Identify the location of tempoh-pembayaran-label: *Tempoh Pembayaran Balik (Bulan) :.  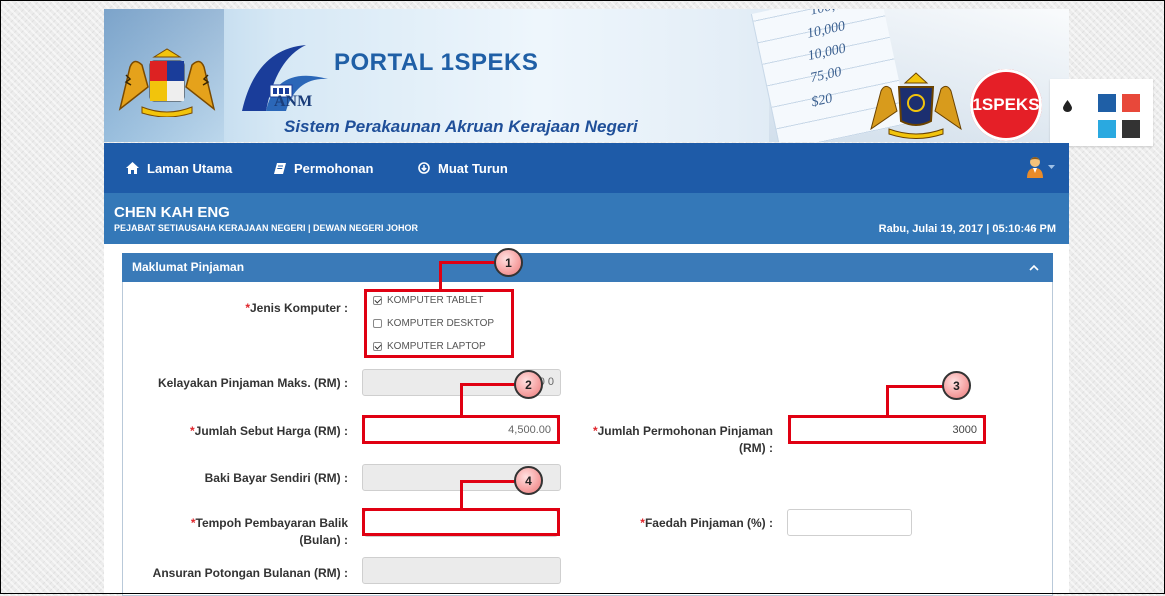
(249, 532).